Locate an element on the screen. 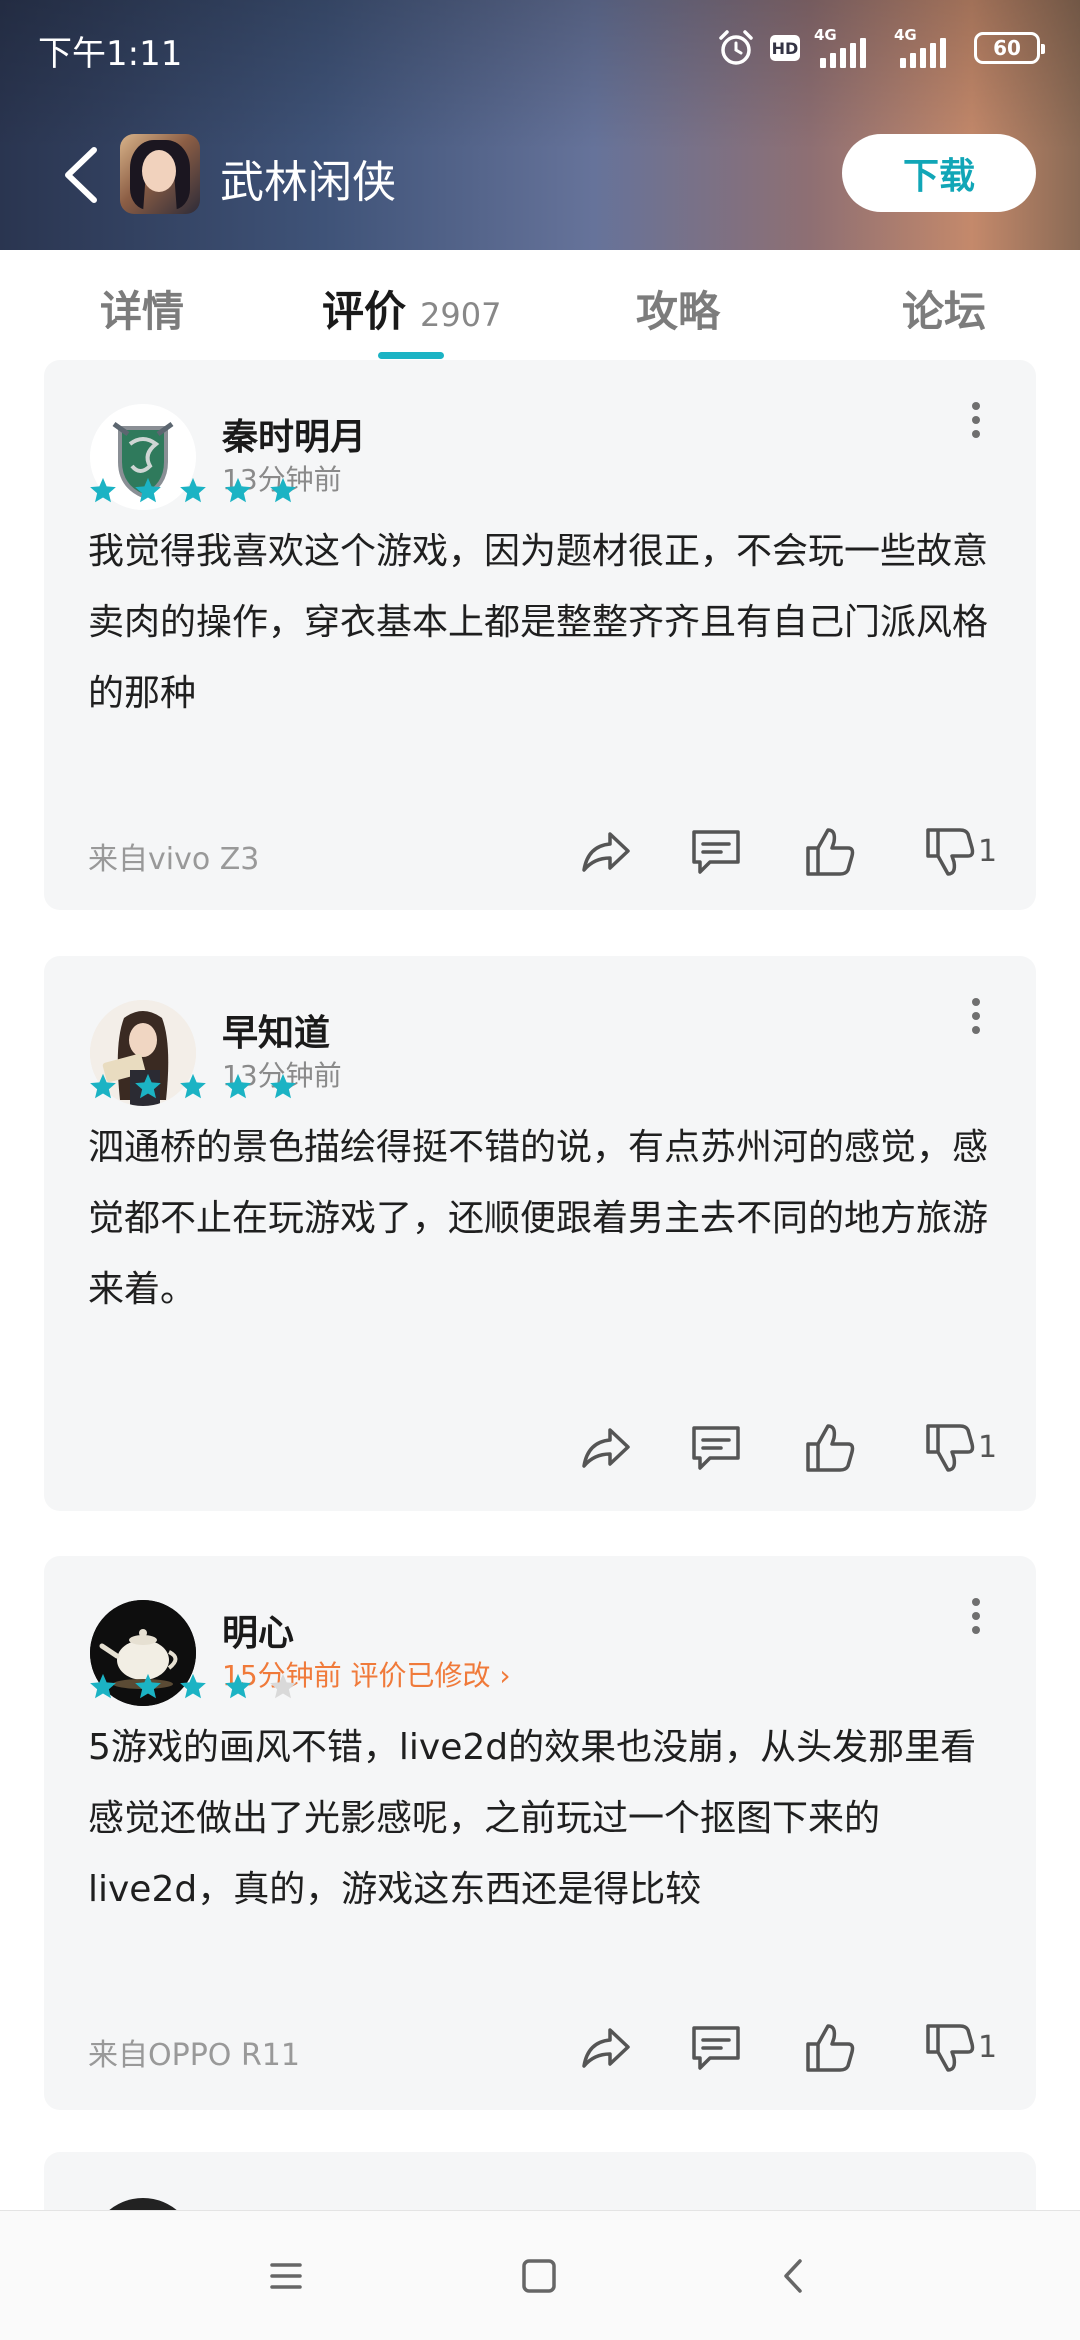 The image size is (1080, 2340). status-time: 下午1:11 is located at coordinates (110, 54).